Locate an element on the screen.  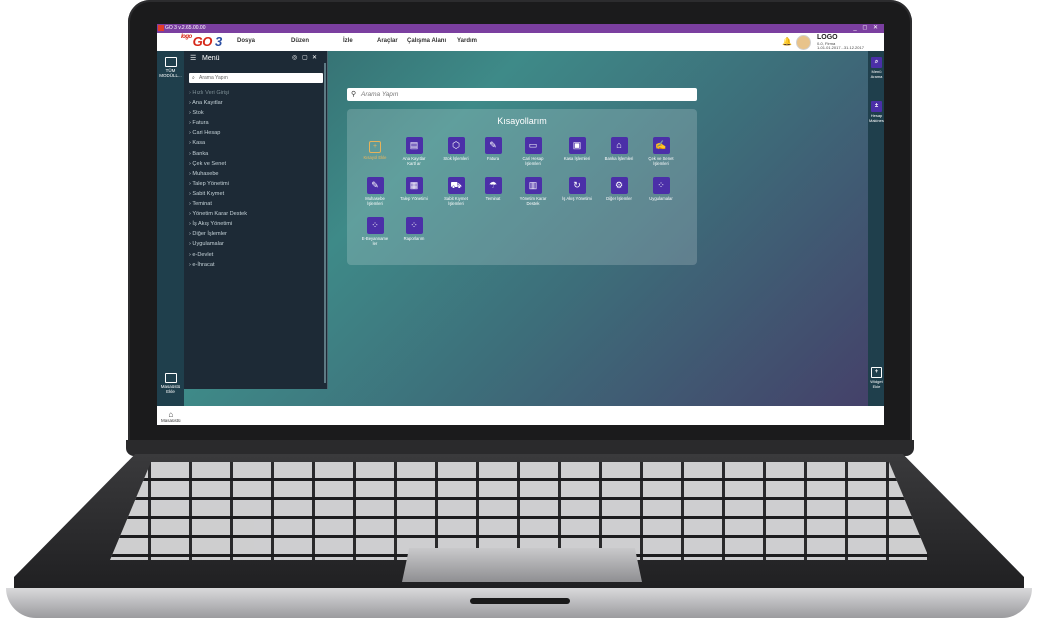
download-icon is located at coordinates (170, 378).